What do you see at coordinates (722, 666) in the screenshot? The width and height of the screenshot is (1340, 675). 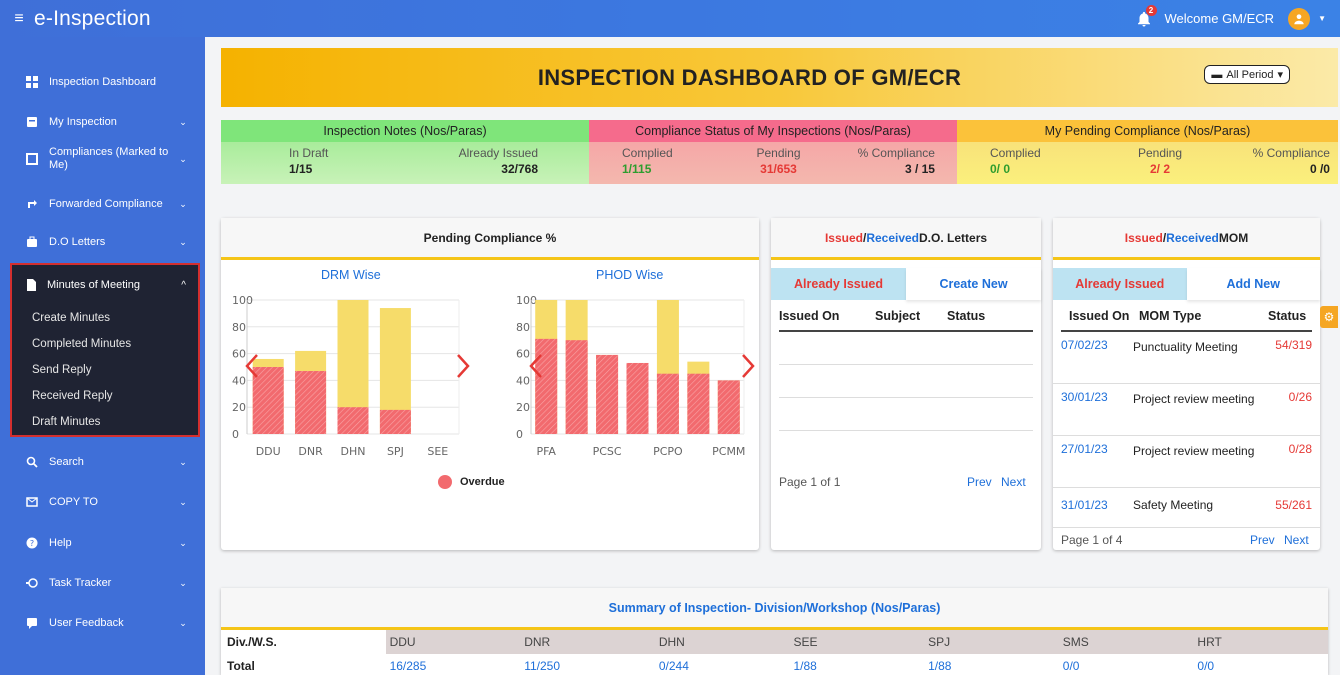 I see `summary-cell: 0/244` at bounding box center [722, 666].